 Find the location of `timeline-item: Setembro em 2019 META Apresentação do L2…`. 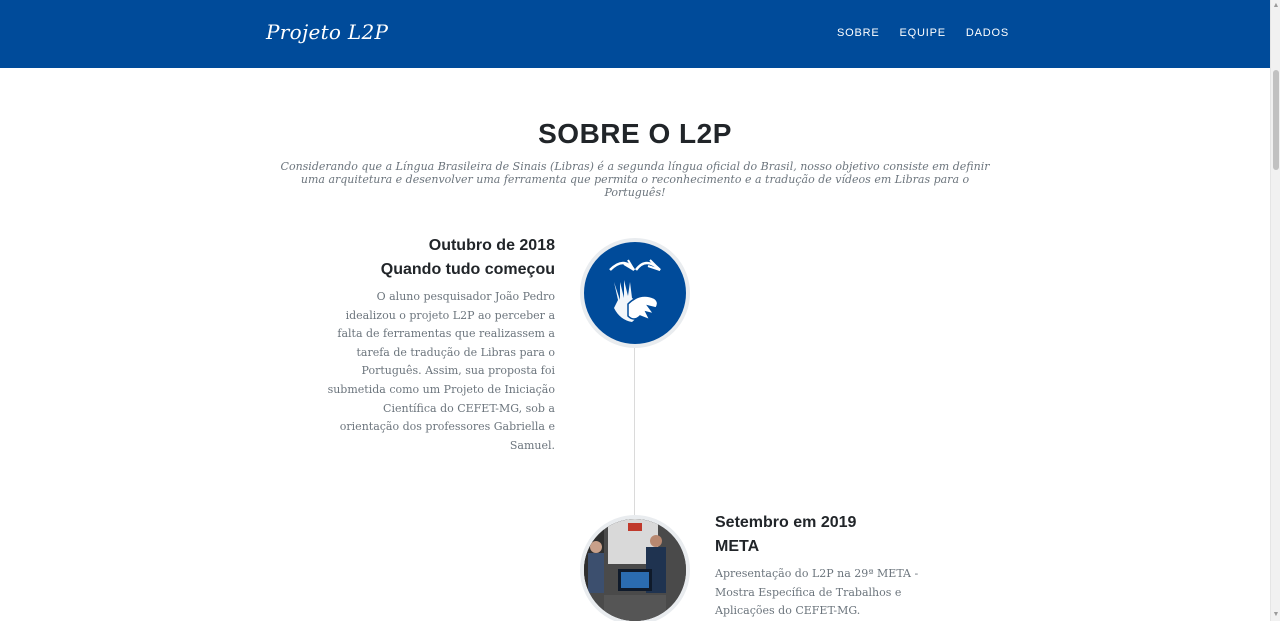

timeline-item: Setembro em 2019 META Apresentação do L2… is located at coordinates (832, 566).